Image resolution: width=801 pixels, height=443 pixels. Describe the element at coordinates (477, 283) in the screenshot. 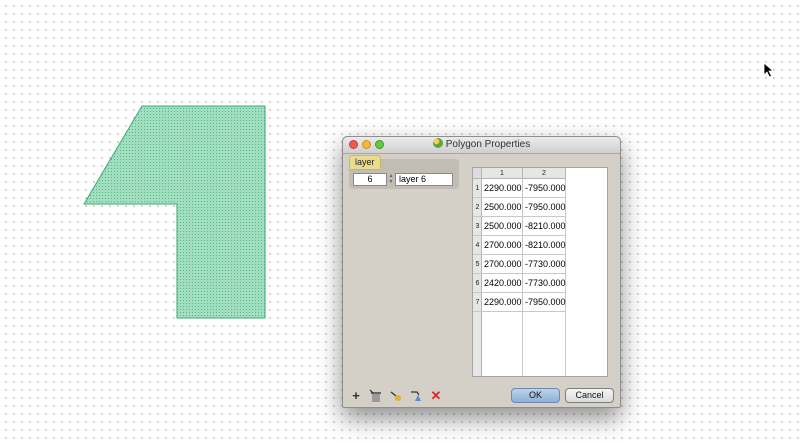

I see `row-header: 6` at that location.